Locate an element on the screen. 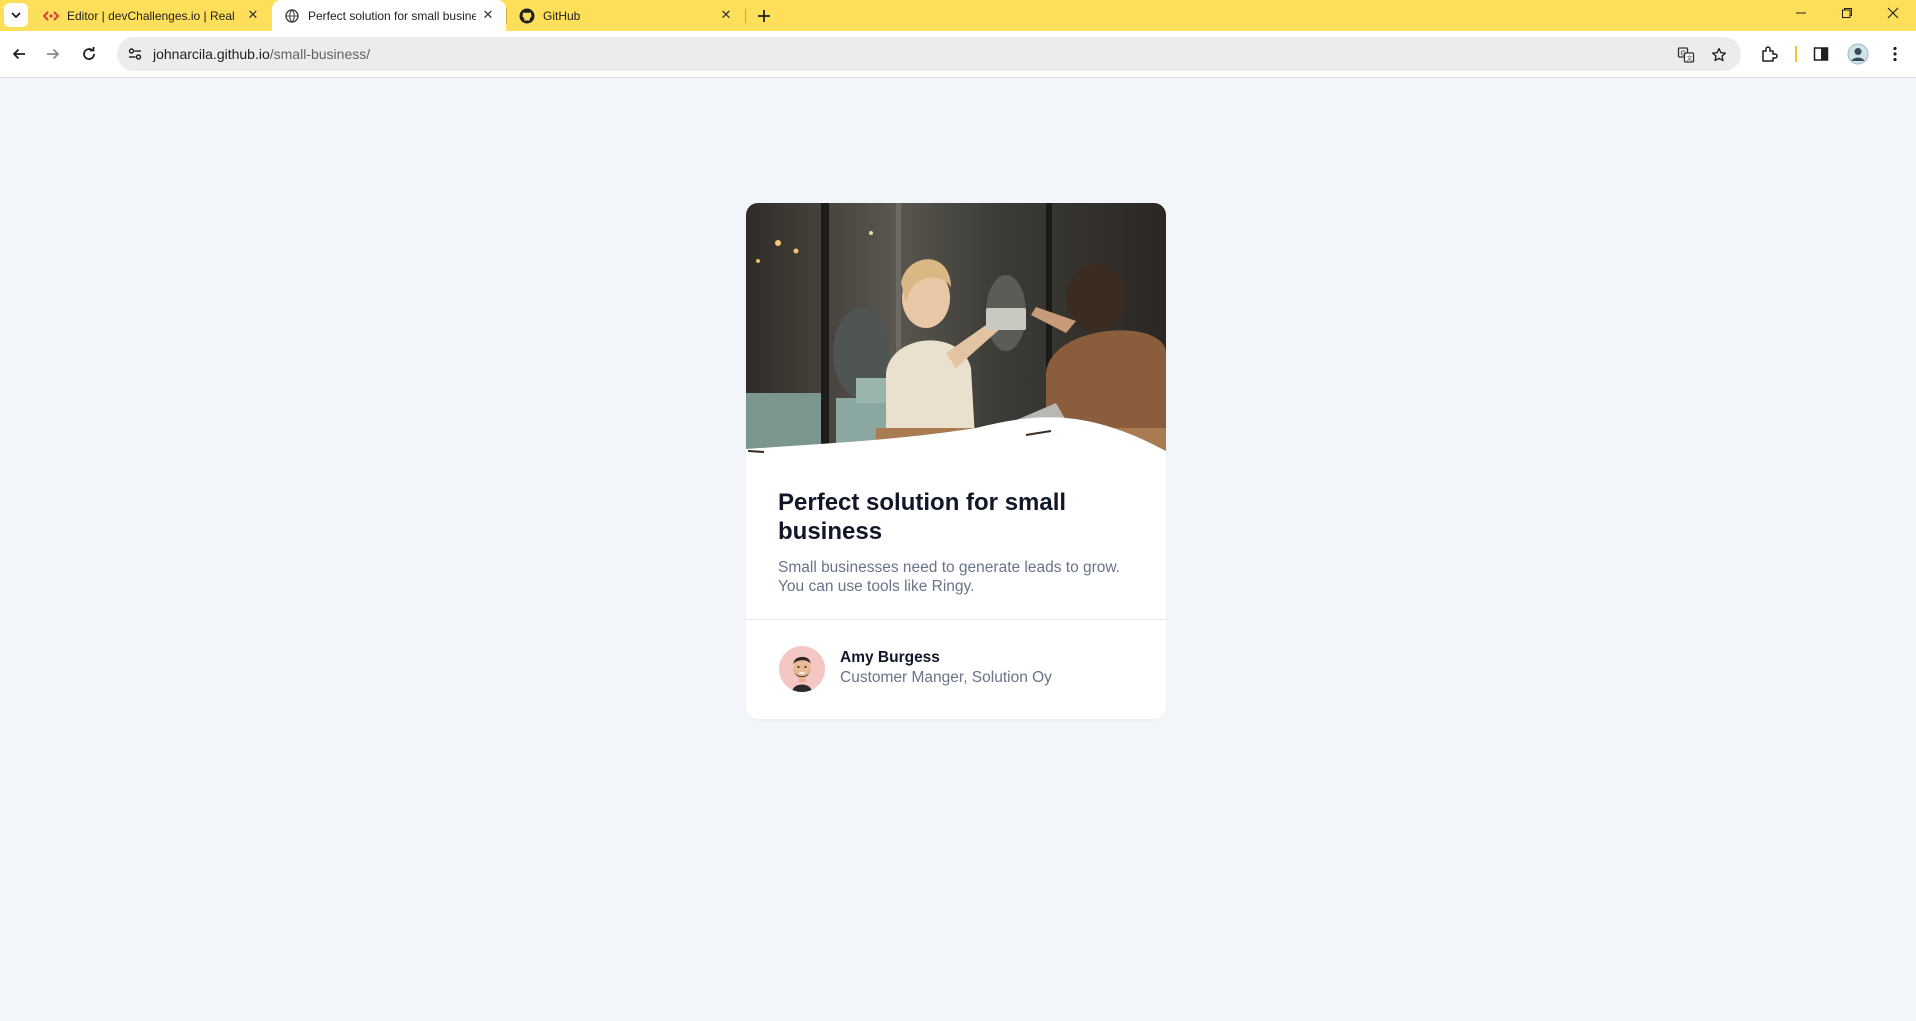  url-path: /small-business/ is located at coordinates (320, 54).